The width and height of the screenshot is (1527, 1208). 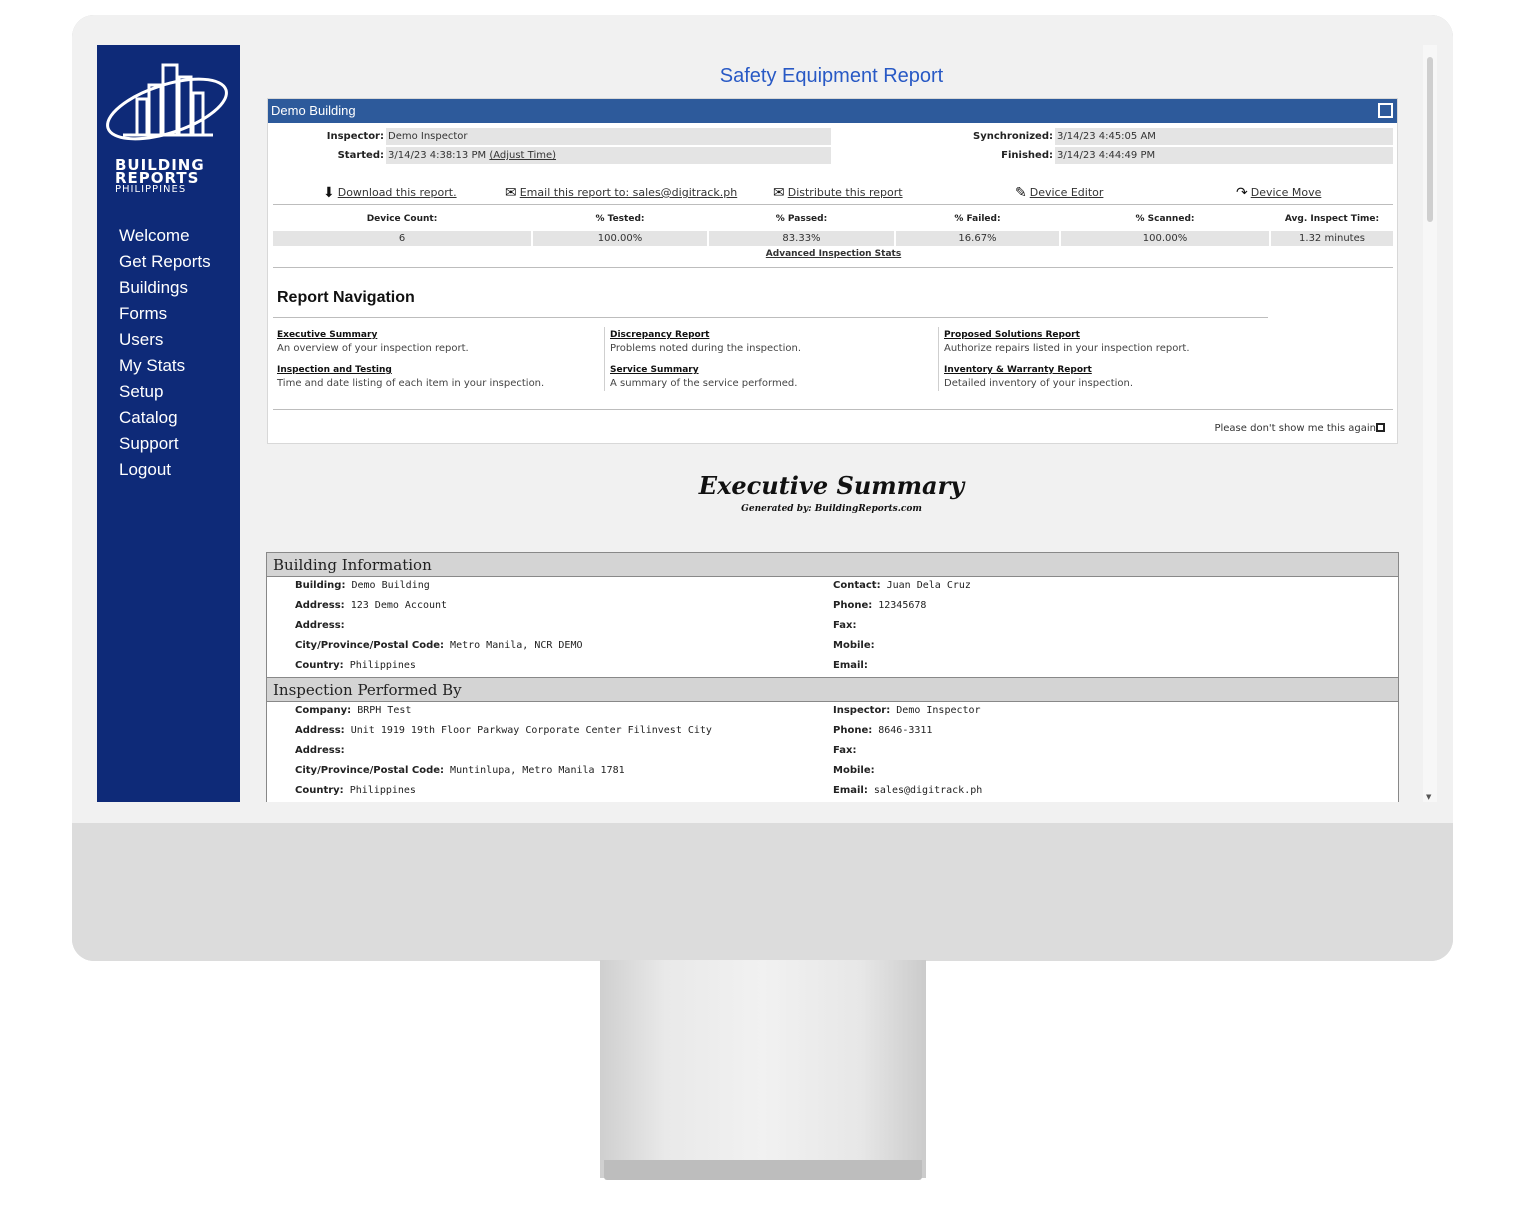 What do you see at coordinates (1430, 139) in the screenshot?
I see `scrollbar-thumb` at bounding box center [1430, 139].